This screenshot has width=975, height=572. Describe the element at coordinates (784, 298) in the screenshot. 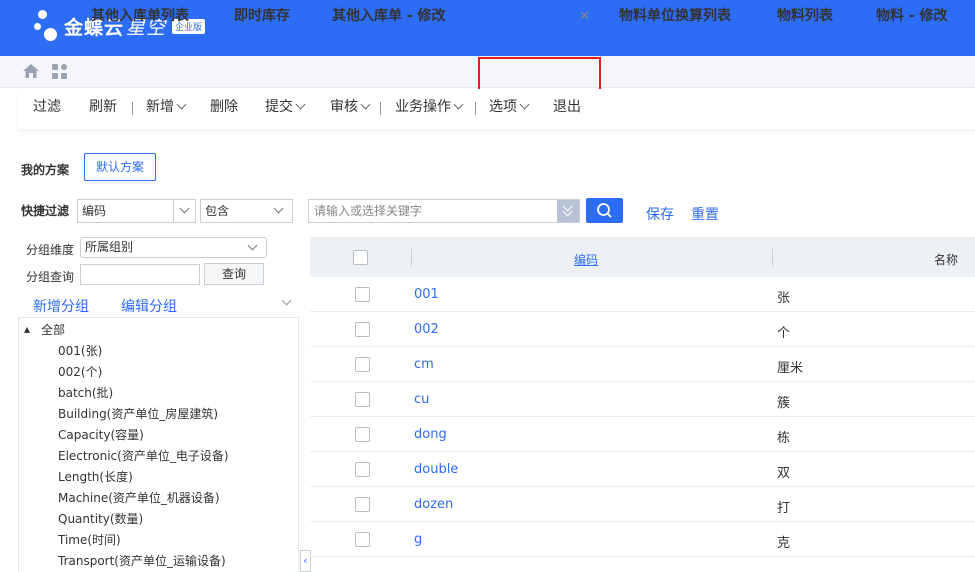

I see `cell-name: 张` at that location.